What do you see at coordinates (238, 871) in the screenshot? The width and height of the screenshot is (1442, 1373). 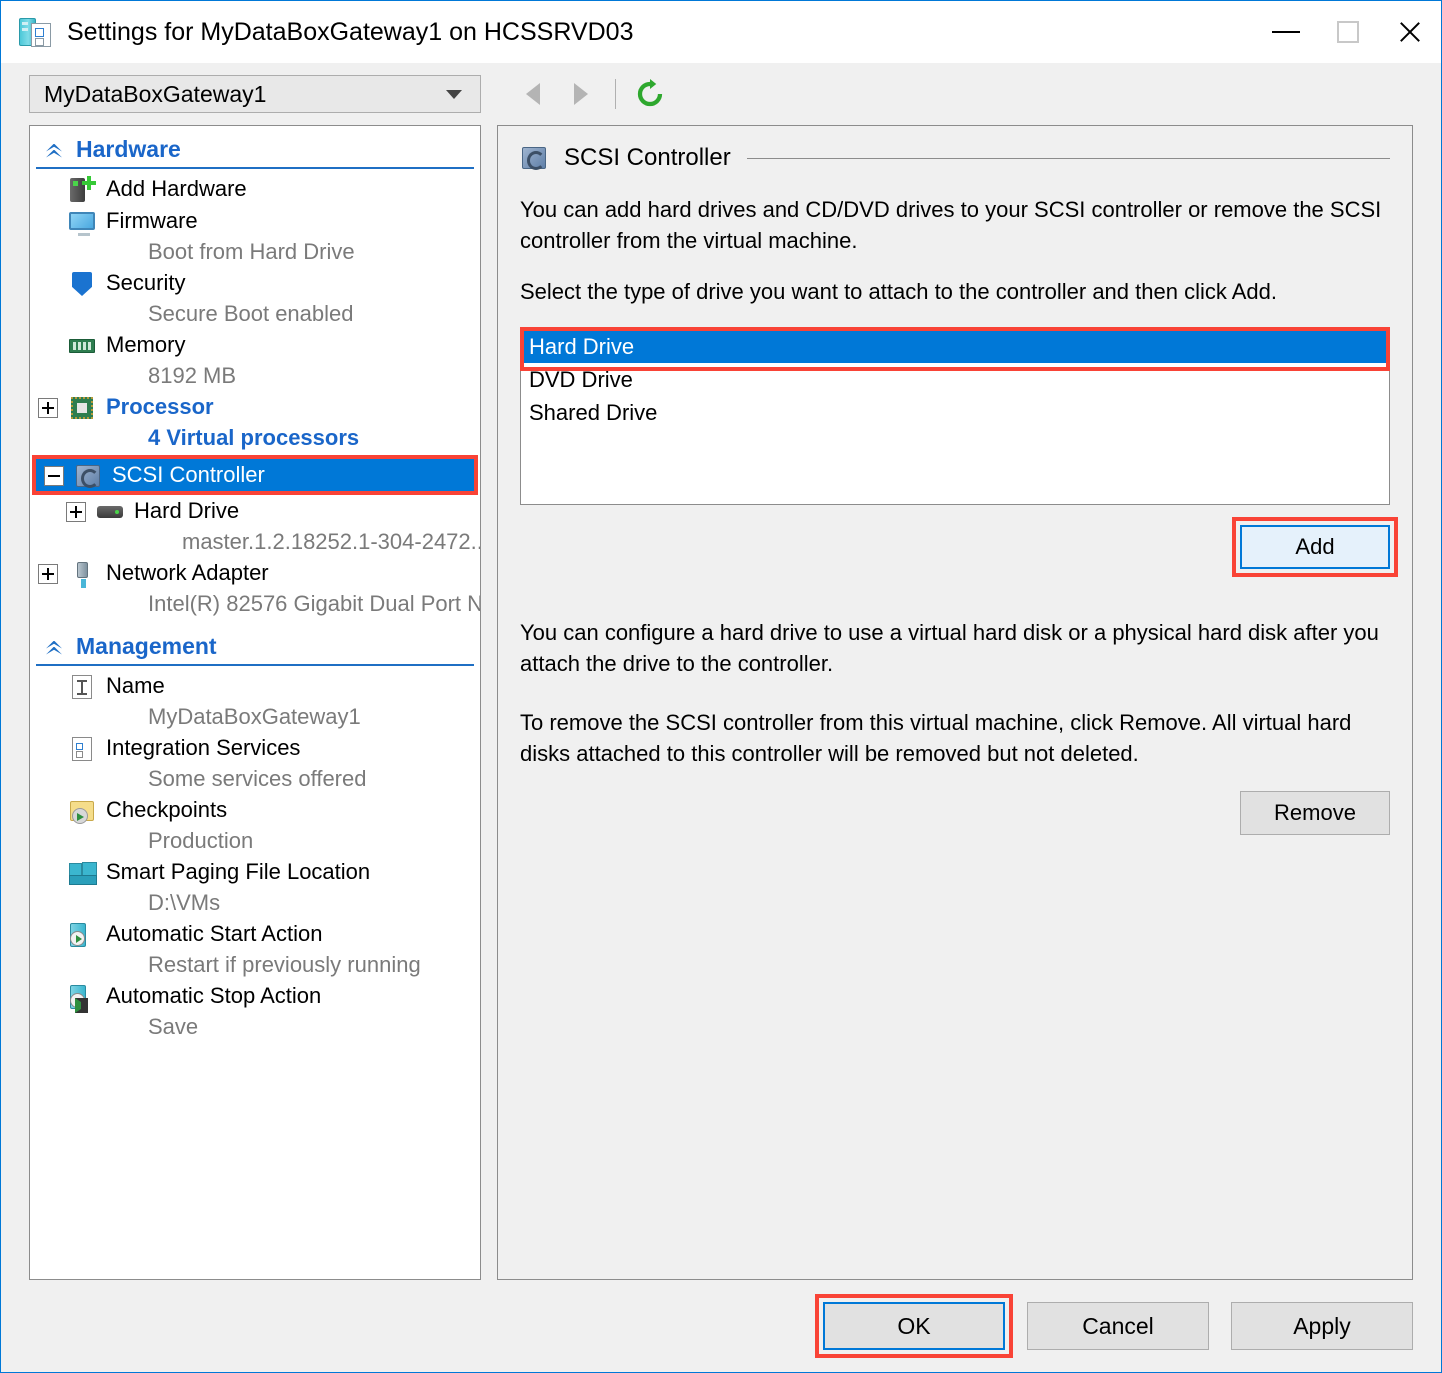 I see `tree-item-label: Smart Paging File Location` at bounding box center [238, 871].